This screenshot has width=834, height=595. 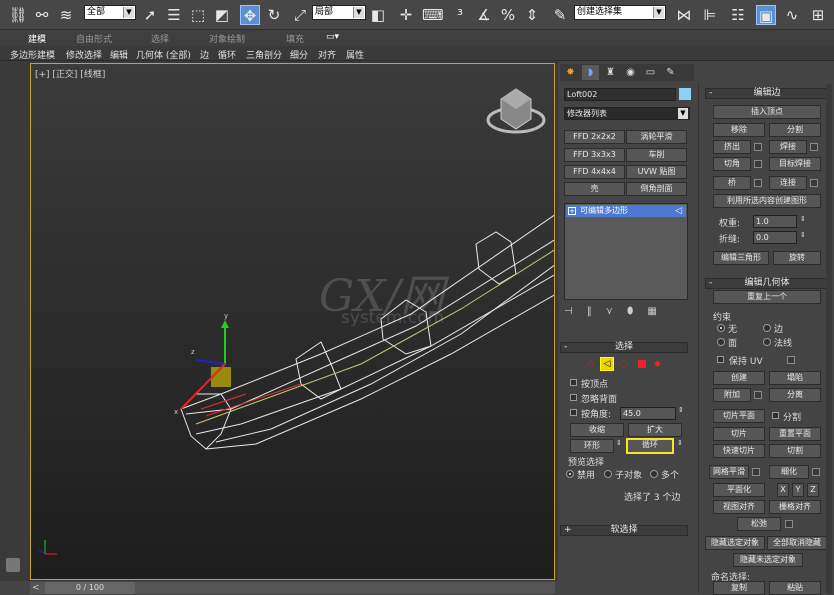 What do you see at coordinates (795, 588) in the screenshot?
I see `paste-button: 粘贴` at bounding box center [795, 588].